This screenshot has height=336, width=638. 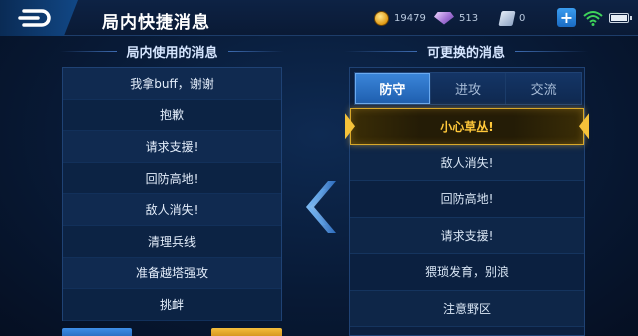 What do you see at coordinates (467, 308) in the screenshot?
I see `replaceable-message-item: 注意野区` at bounding box center [467, 308].